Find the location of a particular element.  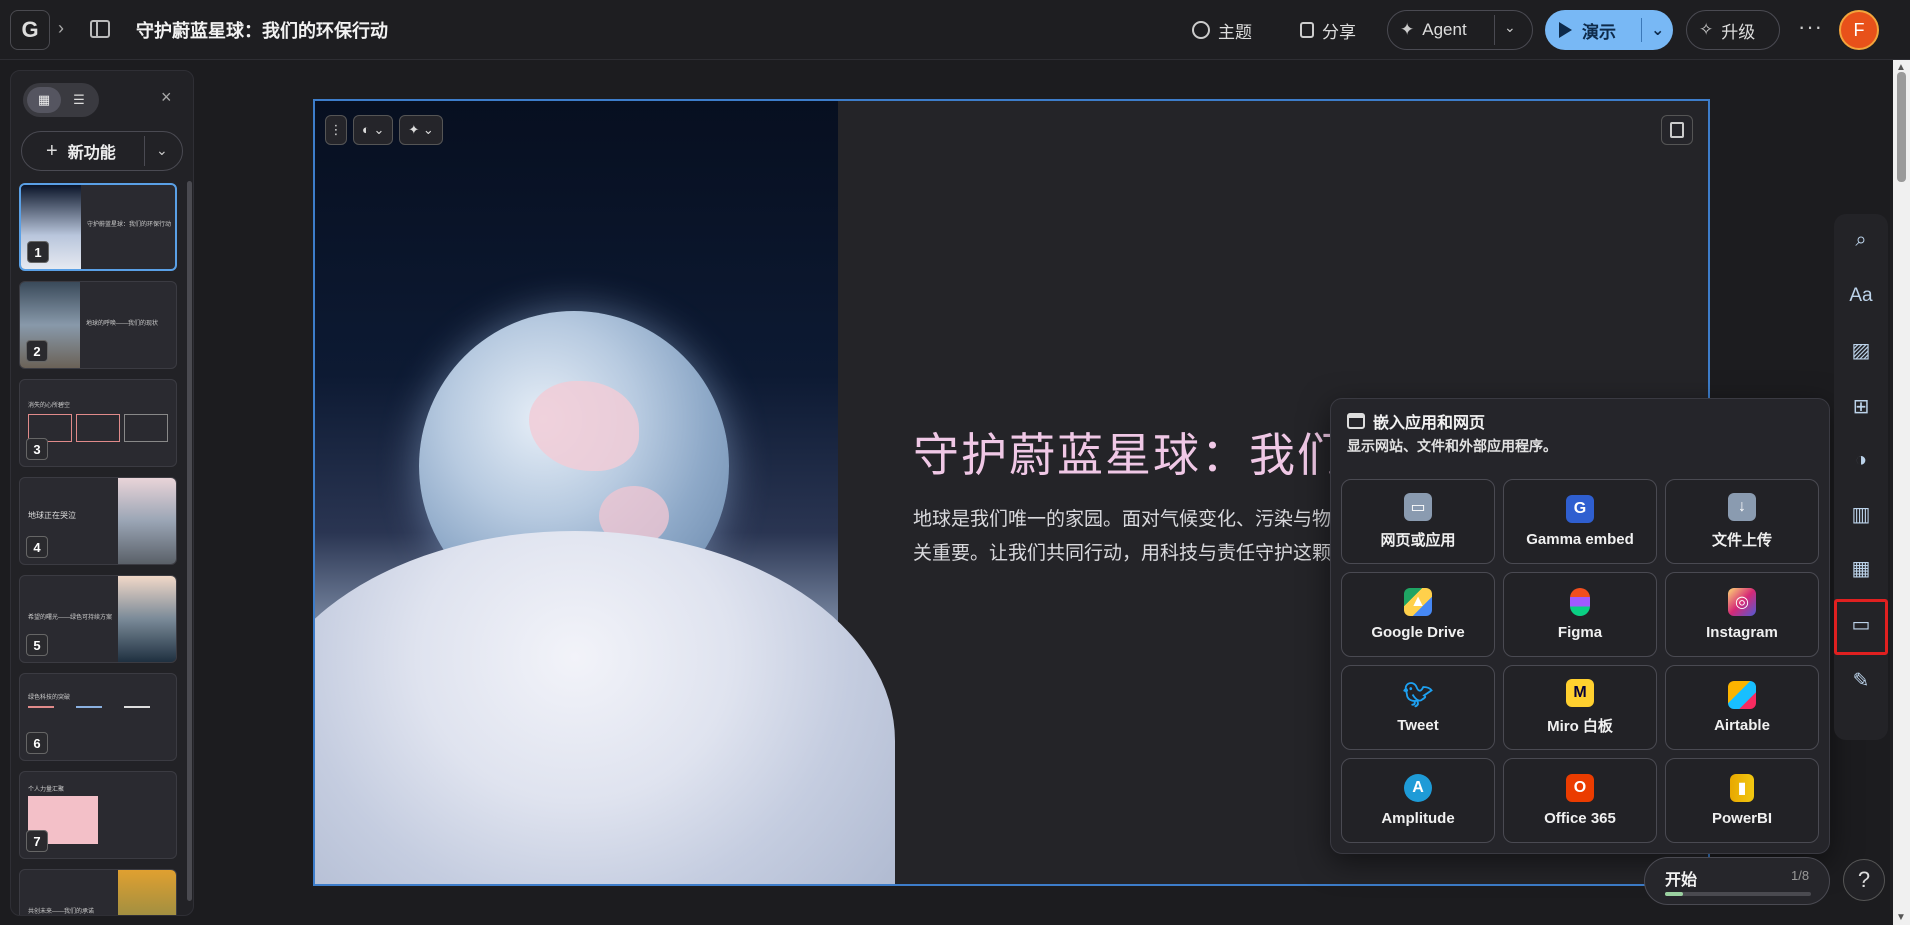

slide-thumbnail: 绿色科技的突破 6 is located at coordinates (98, 717).